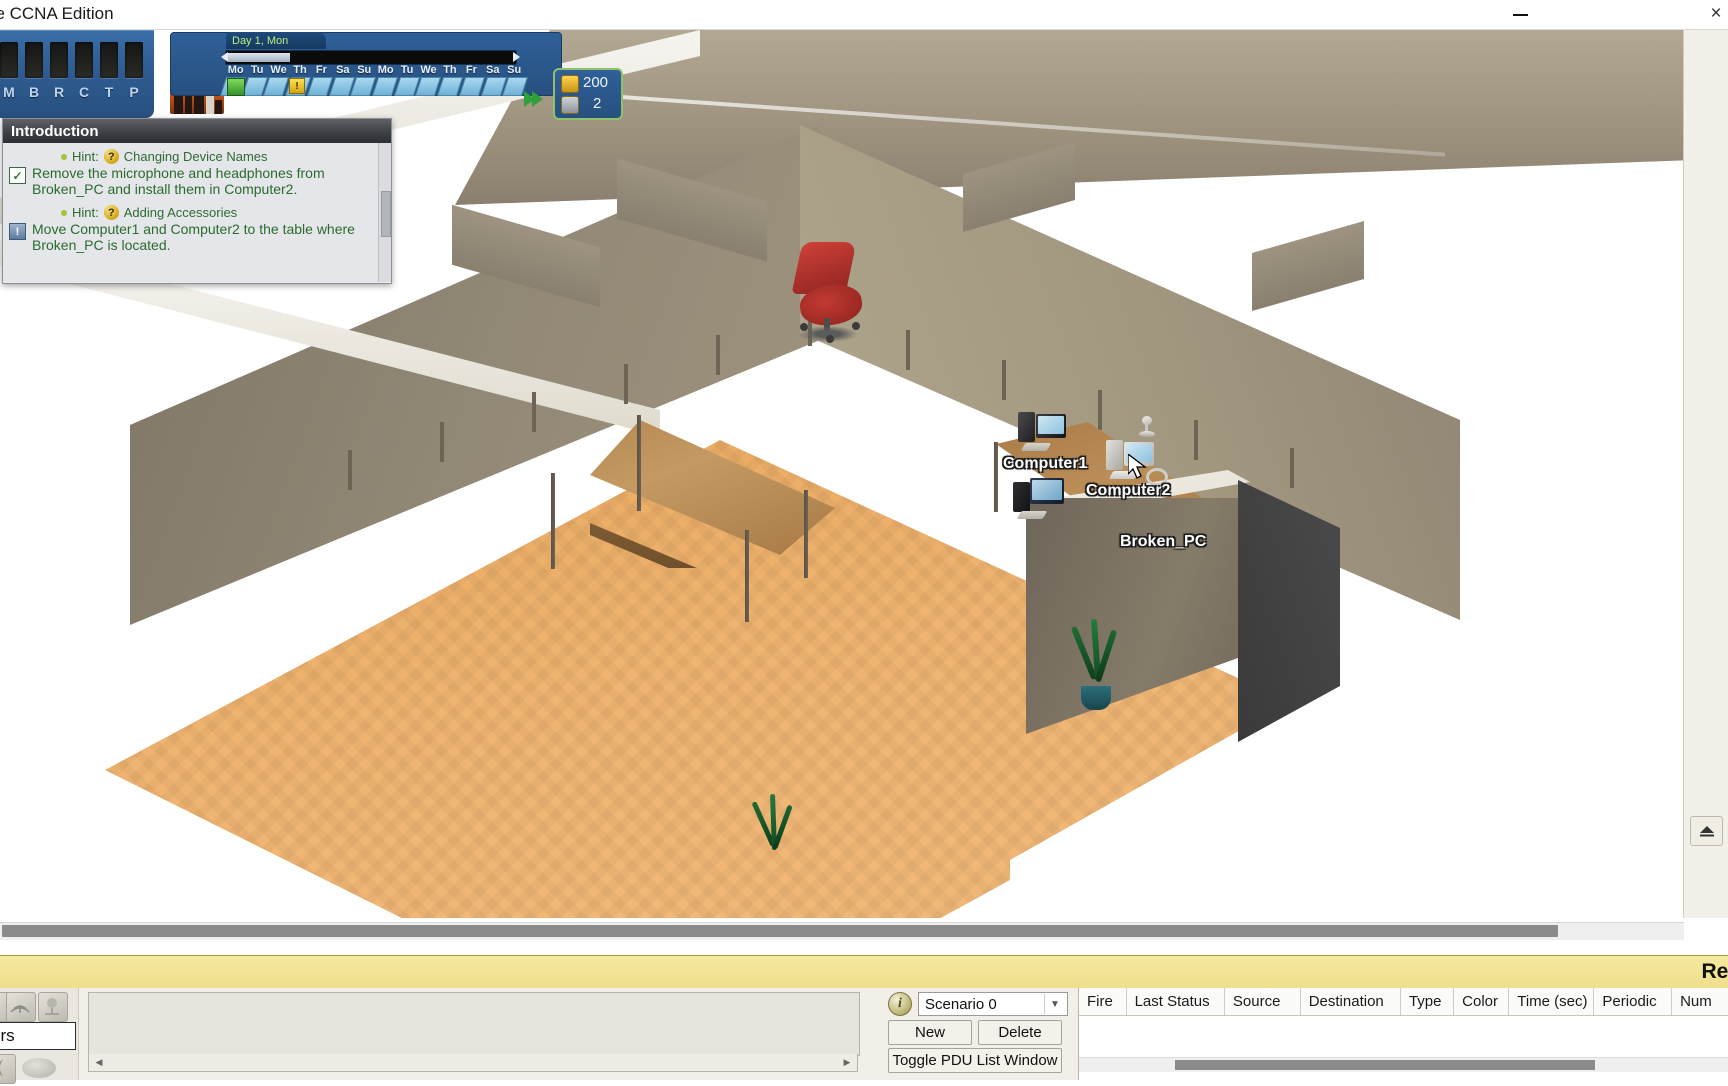 The width and height of the screenshot is (1728, 1086). I want to click on column-header-destination: Destination, so click(1351, 1001).